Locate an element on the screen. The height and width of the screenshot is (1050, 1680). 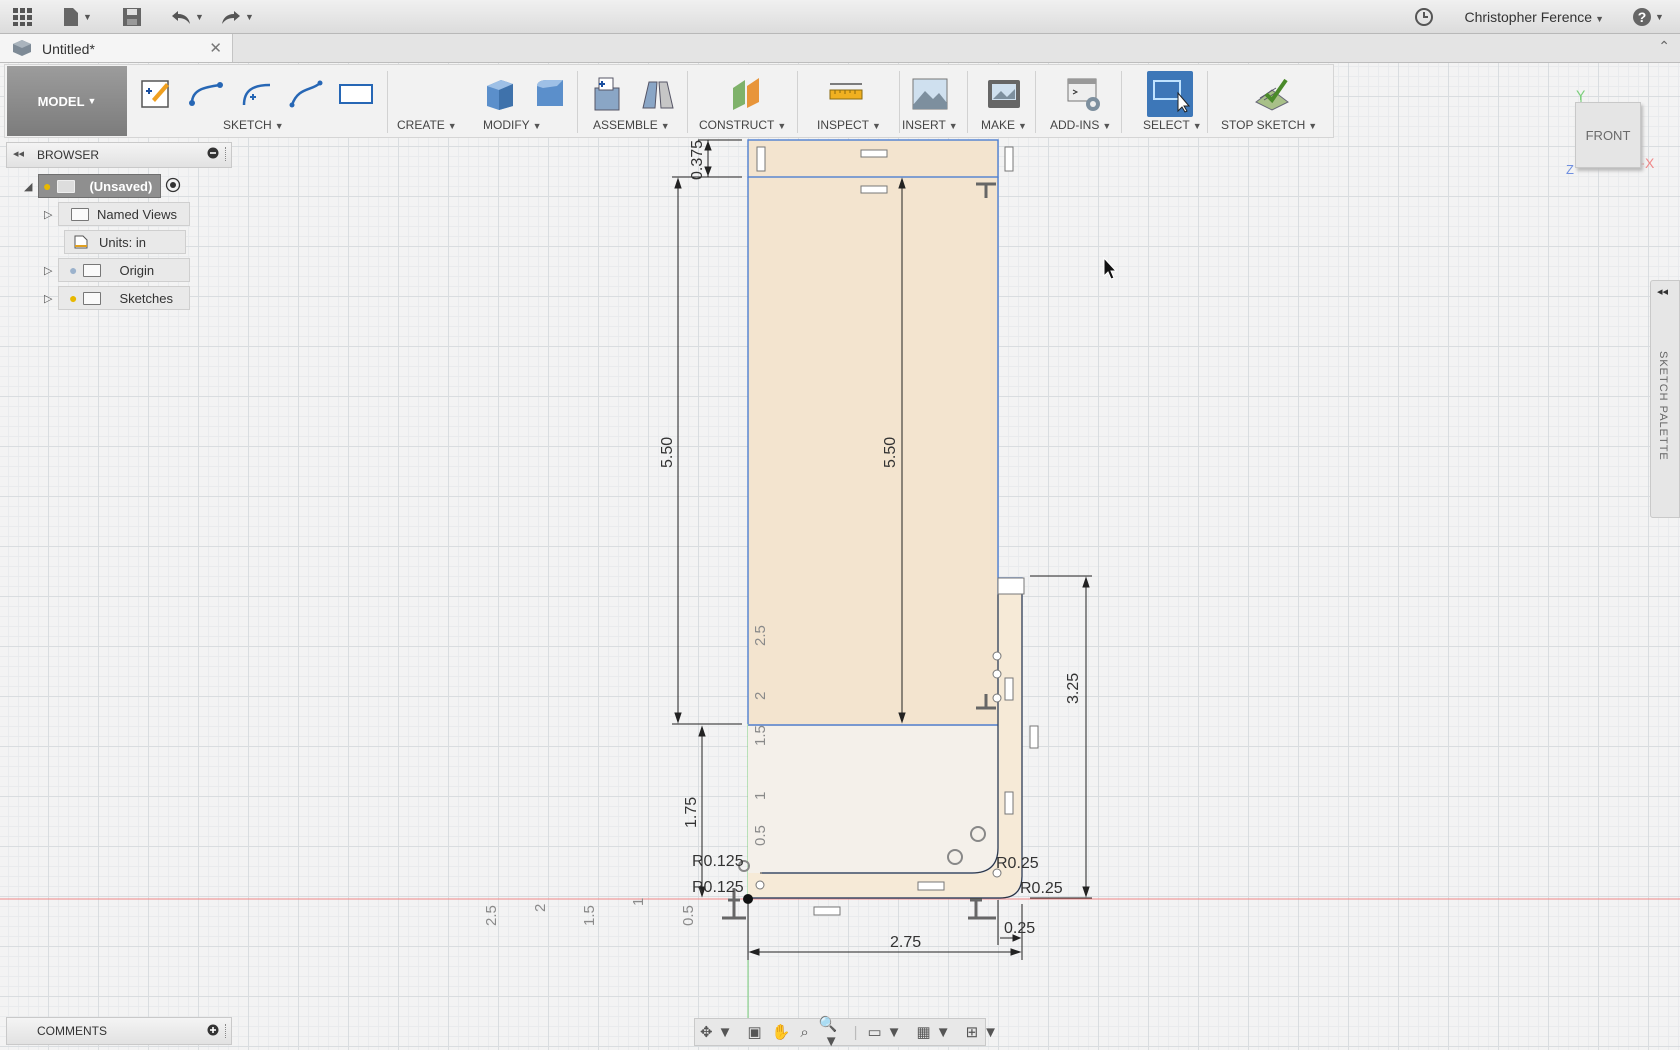
create-menu: CREATE ▼ is located at coordinates (427, 125).